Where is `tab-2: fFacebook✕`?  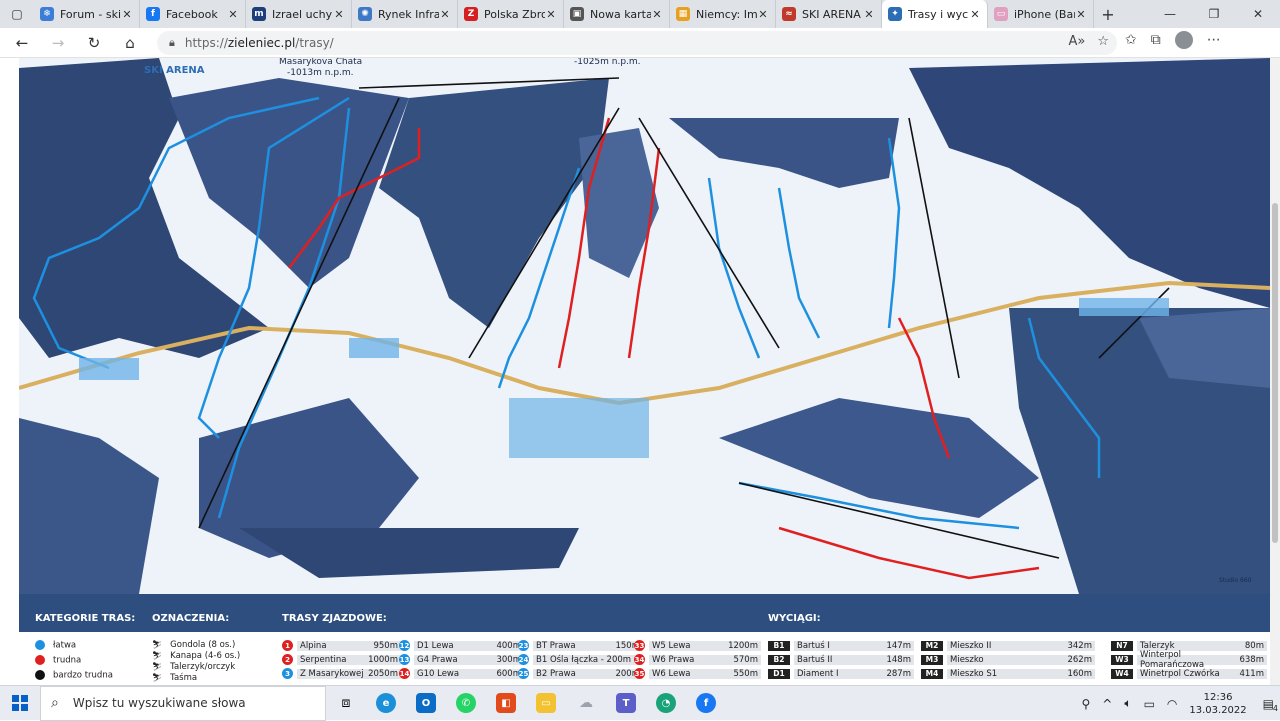 tab-2: fFacebook✕ is located at coordinates (193, 14).